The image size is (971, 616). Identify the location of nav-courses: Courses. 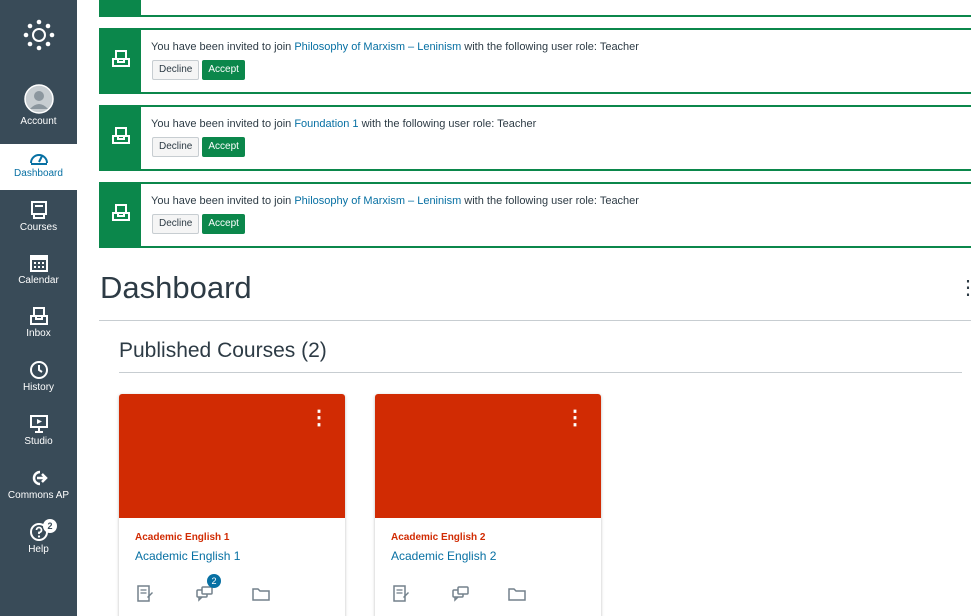
(38, 217).